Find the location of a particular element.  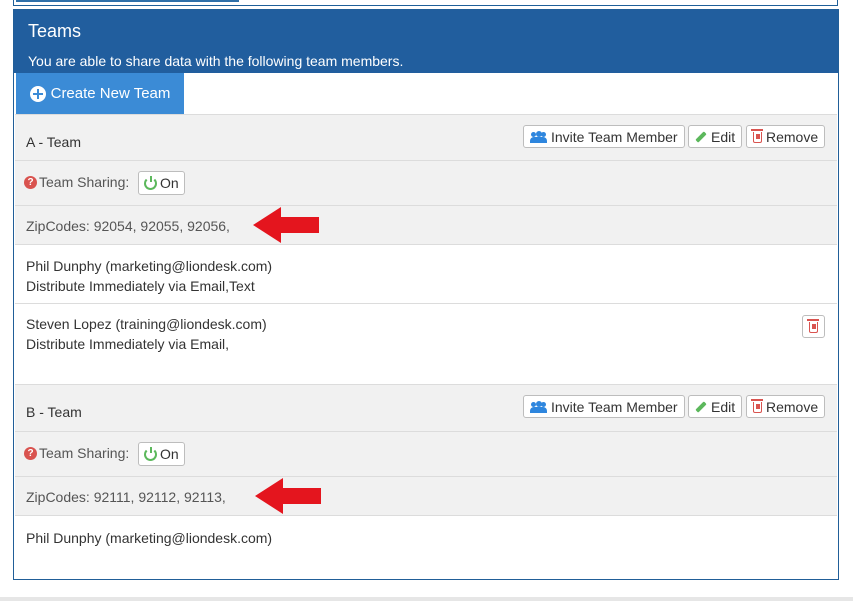

zipcodes-row-a: ZipCodes: 92054, 92055, 92056, is located at coordinates (426, 225).